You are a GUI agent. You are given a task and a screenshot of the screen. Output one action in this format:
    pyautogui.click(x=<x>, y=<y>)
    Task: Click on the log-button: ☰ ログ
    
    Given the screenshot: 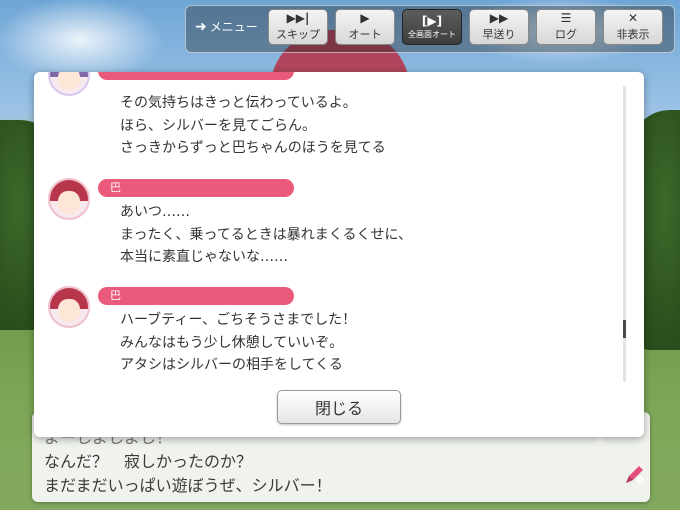 What is the action you would take?
    pyautogui.click(x=566, y=27)
    